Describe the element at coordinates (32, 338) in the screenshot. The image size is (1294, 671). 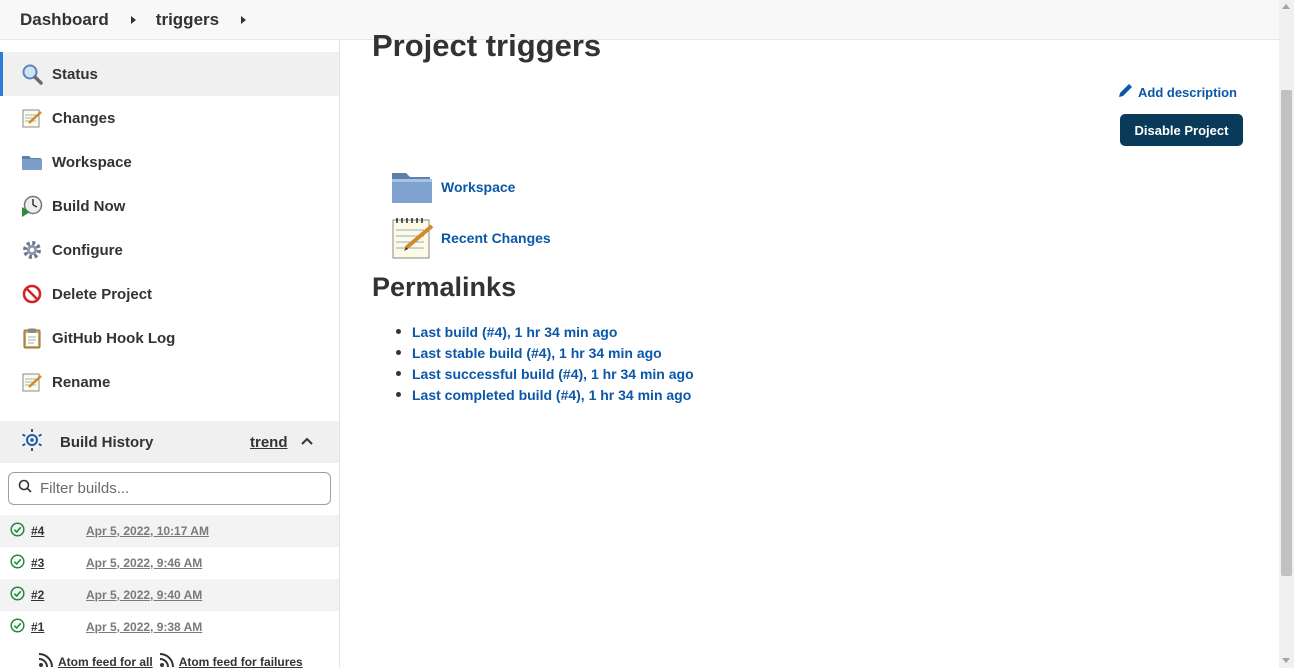
I see `clipboard-icon` at that location.